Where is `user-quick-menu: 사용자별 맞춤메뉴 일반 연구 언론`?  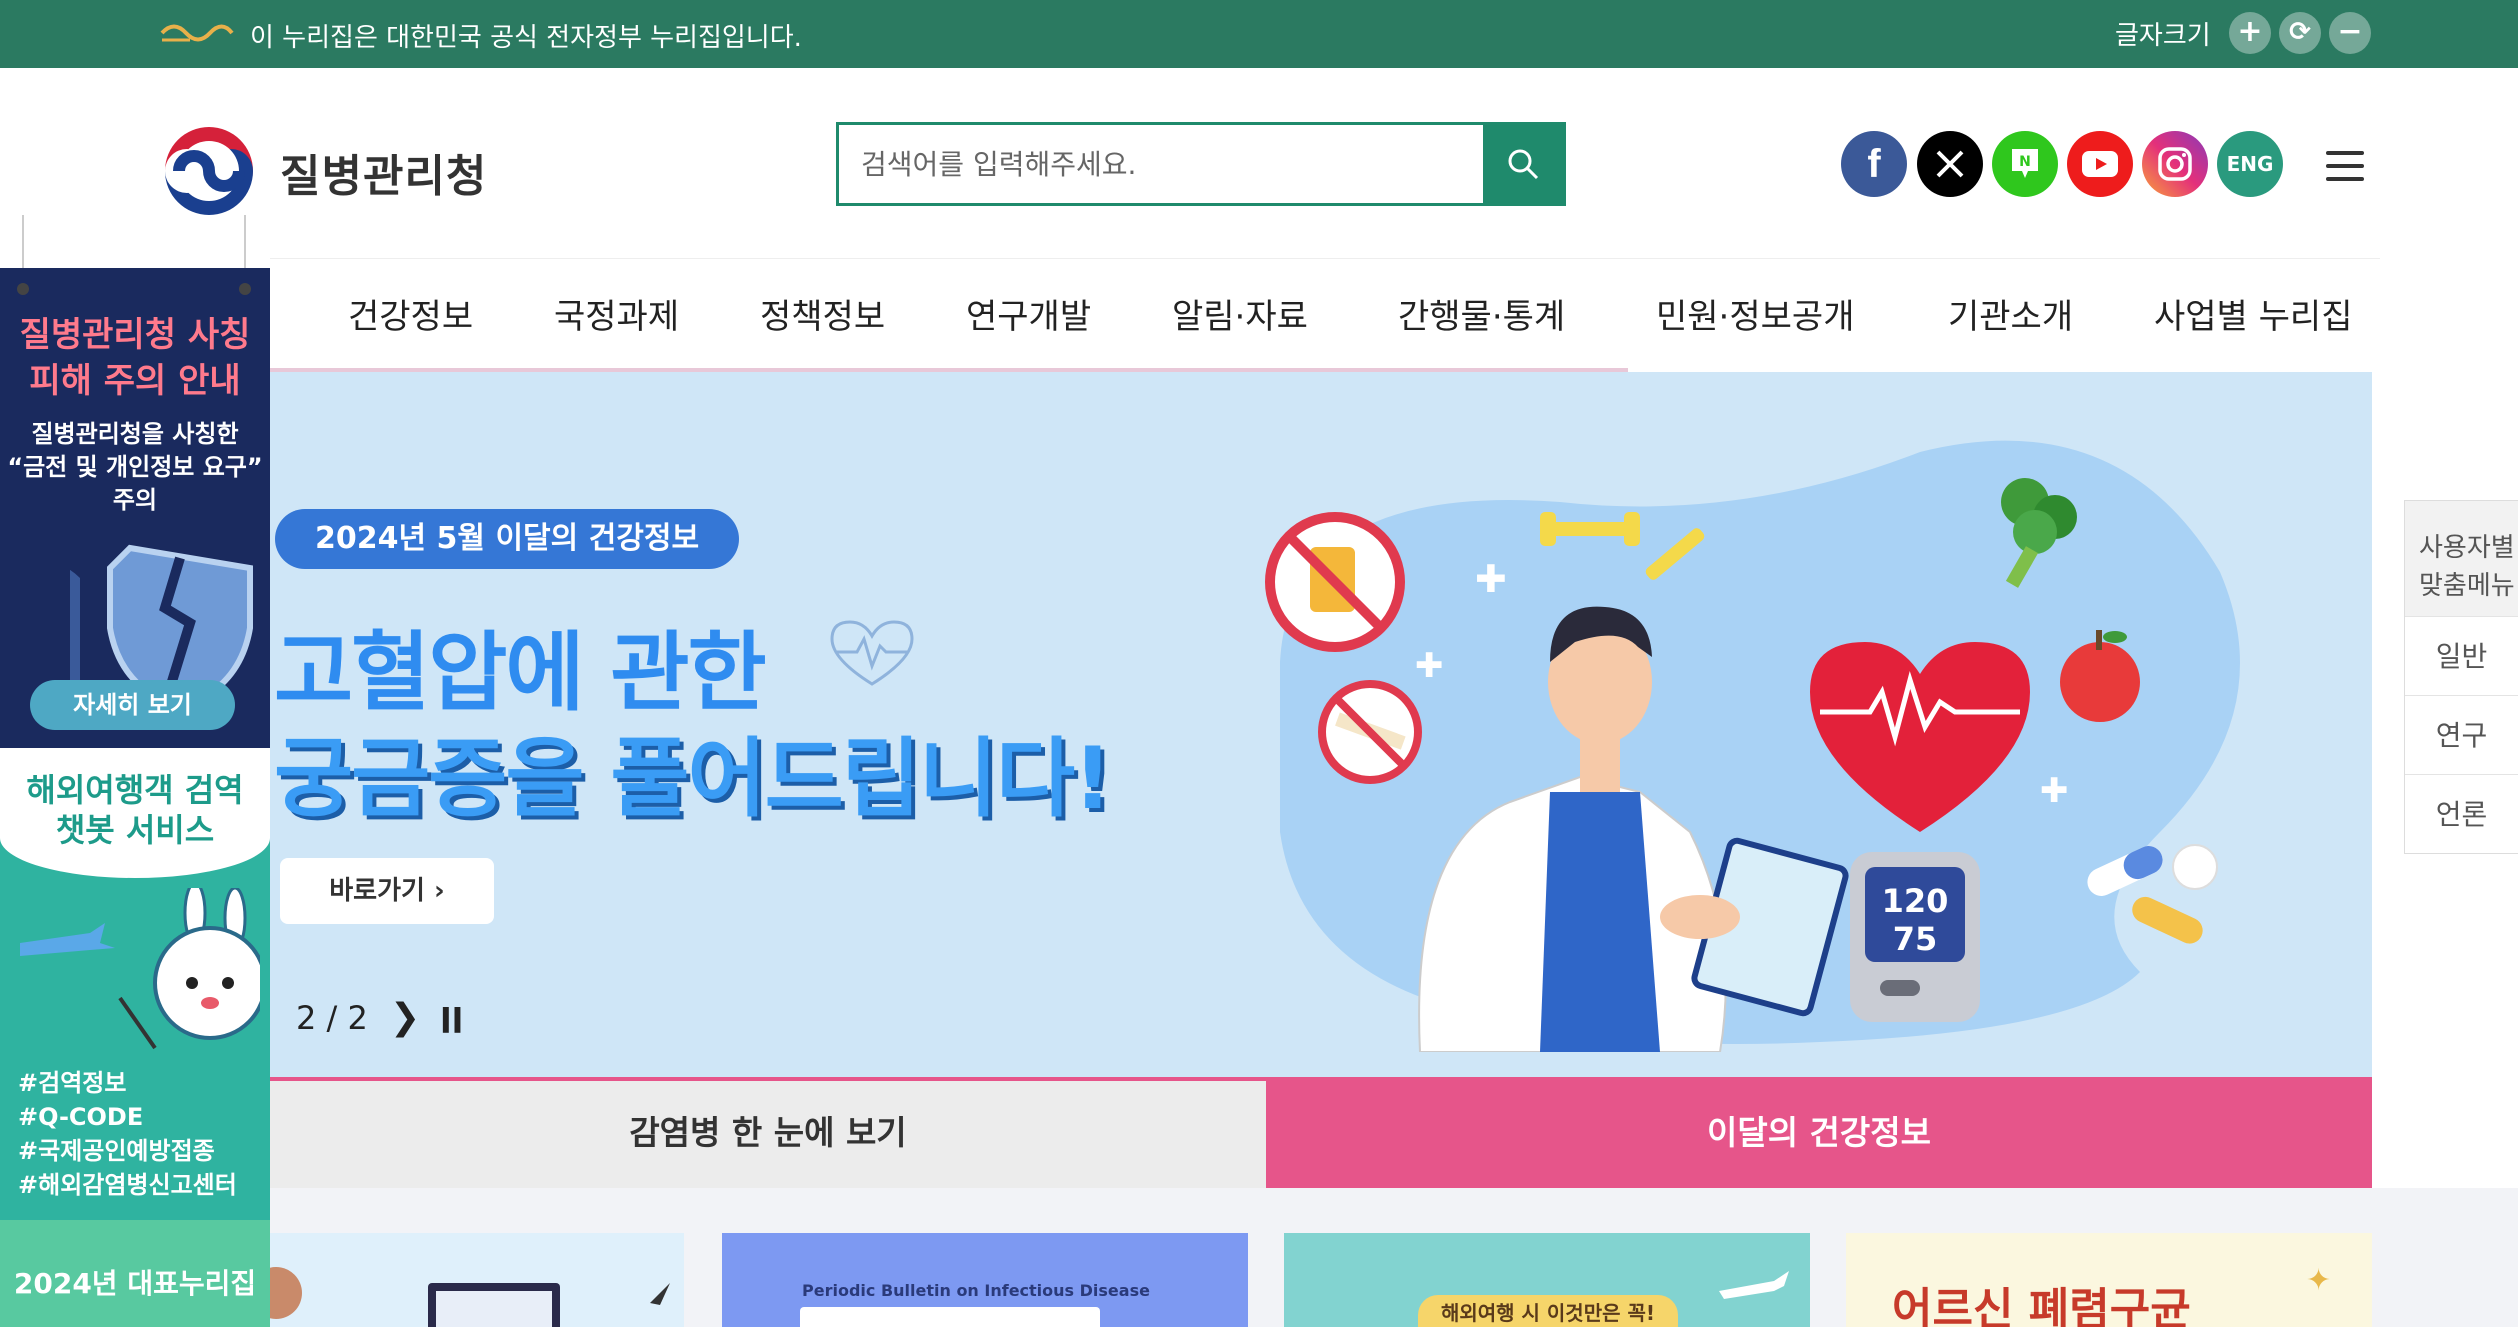
user-quick-menu: 사용자별 맞춤메뉴 일반 연구 언론 is located at coordinates (2461, 677).